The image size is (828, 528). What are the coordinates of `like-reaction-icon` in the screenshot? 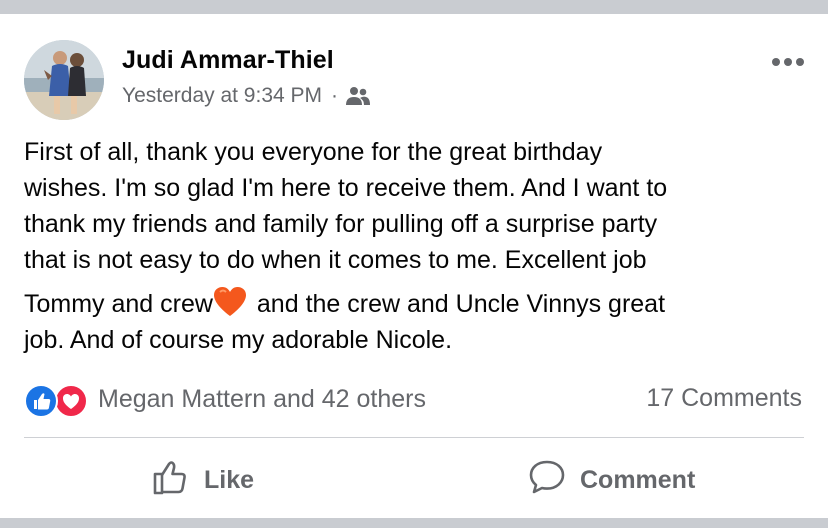 It's located at (41, 401).